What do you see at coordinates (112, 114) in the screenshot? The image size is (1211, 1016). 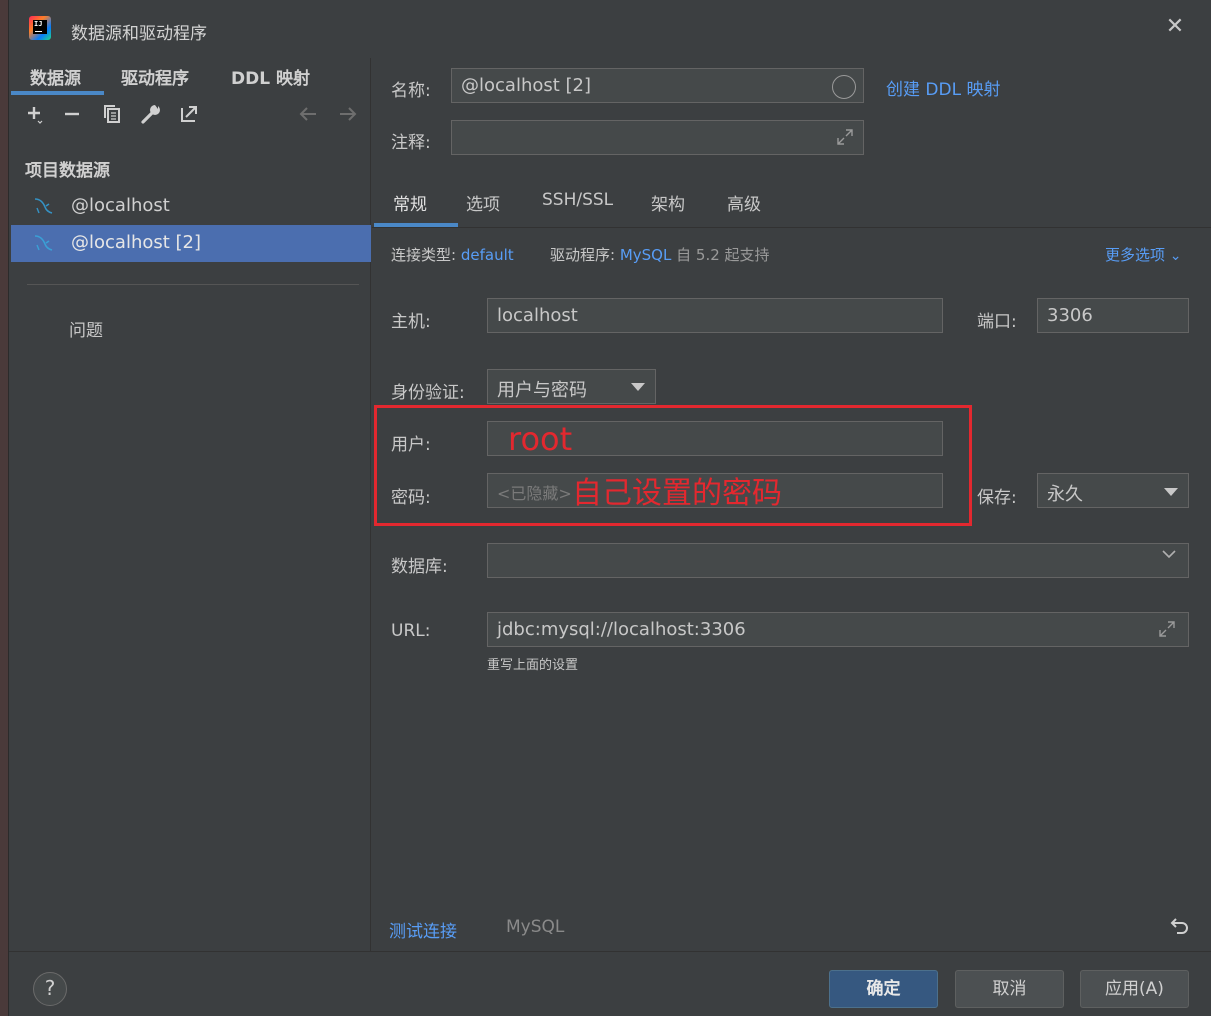 I see `duplicate-icon` at bounding box center [112, 114].